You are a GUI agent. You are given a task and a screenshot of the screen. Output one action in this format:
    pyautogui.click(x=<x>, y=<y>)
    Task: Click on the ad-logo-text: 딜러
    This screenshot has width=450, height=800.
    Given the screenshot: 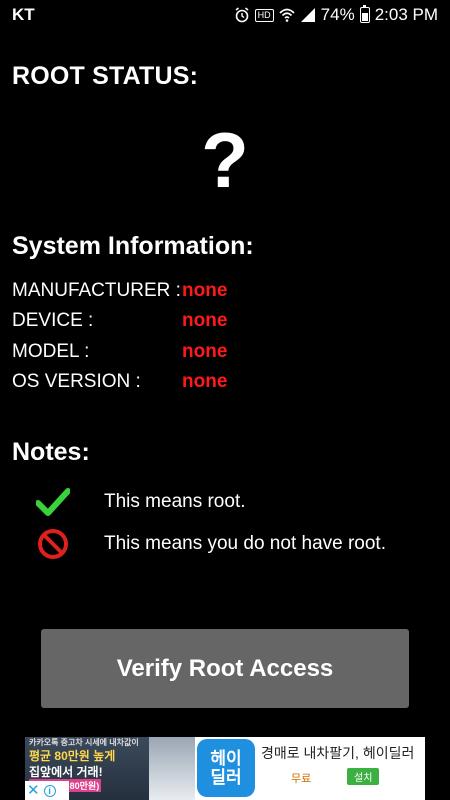 What is the action you would take?
    pyautogui.click(x=226, y=777)
    